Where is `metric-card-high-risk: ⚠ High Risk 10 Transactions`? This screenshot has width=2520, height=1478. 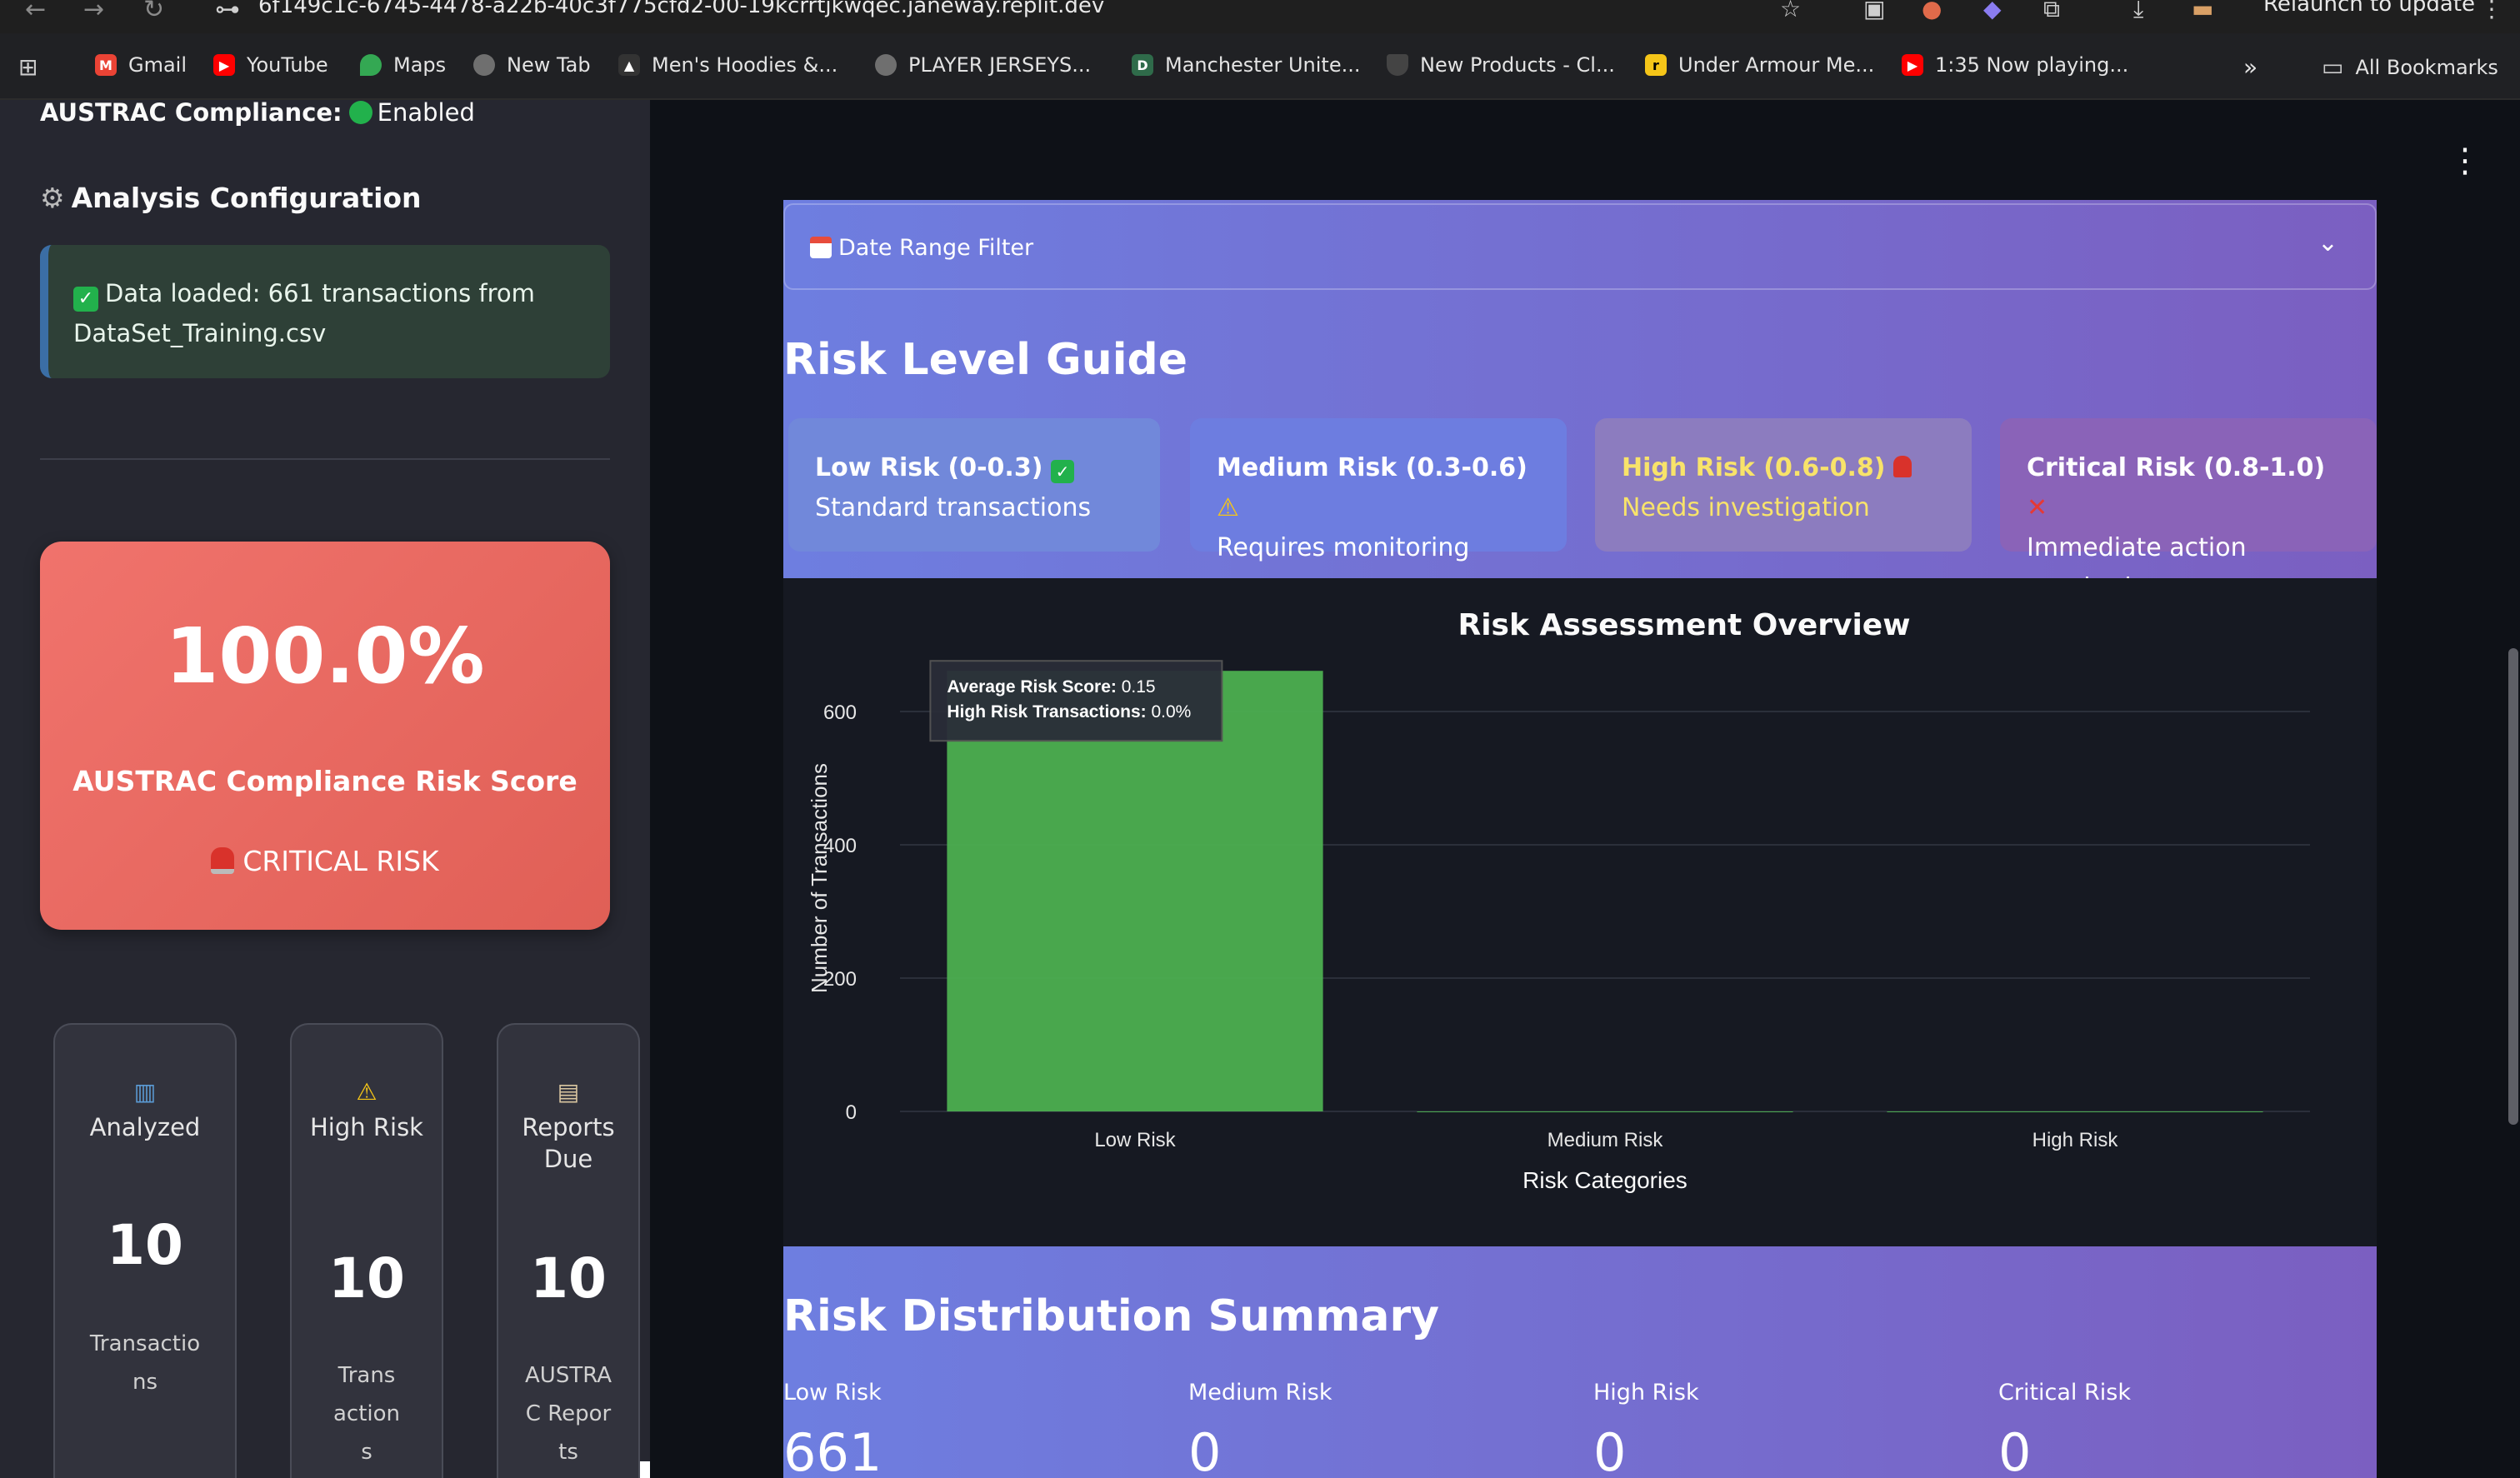 metric-card-high-risk: ⚠ High Risk 10 Transactions is located at coordinates (366, 1251).